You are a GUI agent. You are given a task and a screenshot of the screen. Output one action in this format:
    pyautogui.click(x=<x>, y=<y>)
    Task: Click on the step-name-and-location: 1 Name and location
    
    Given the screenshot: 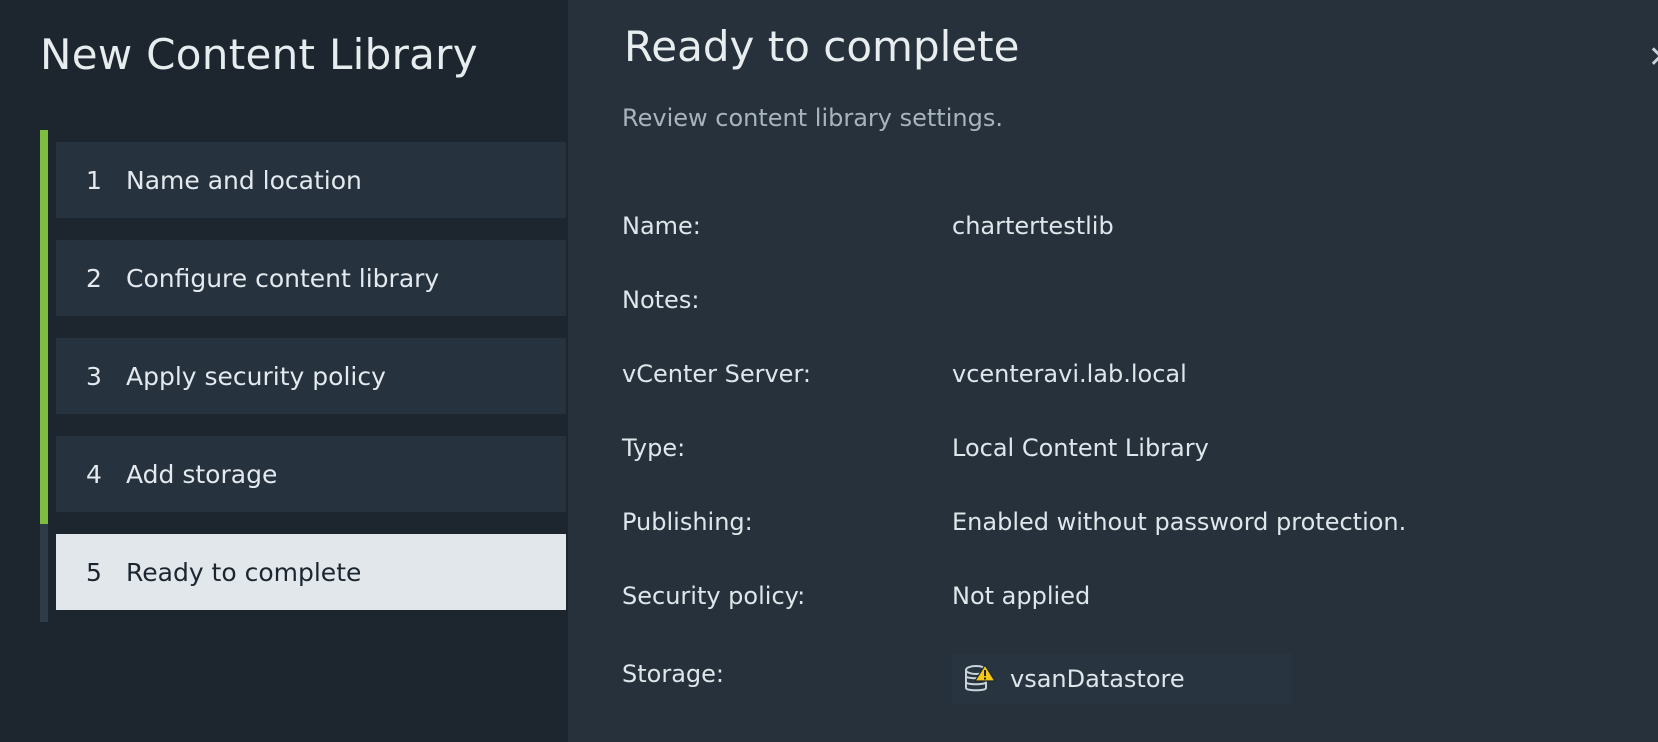 What is the action you would take?
    pyautogui.click(x=311, y=180)
    